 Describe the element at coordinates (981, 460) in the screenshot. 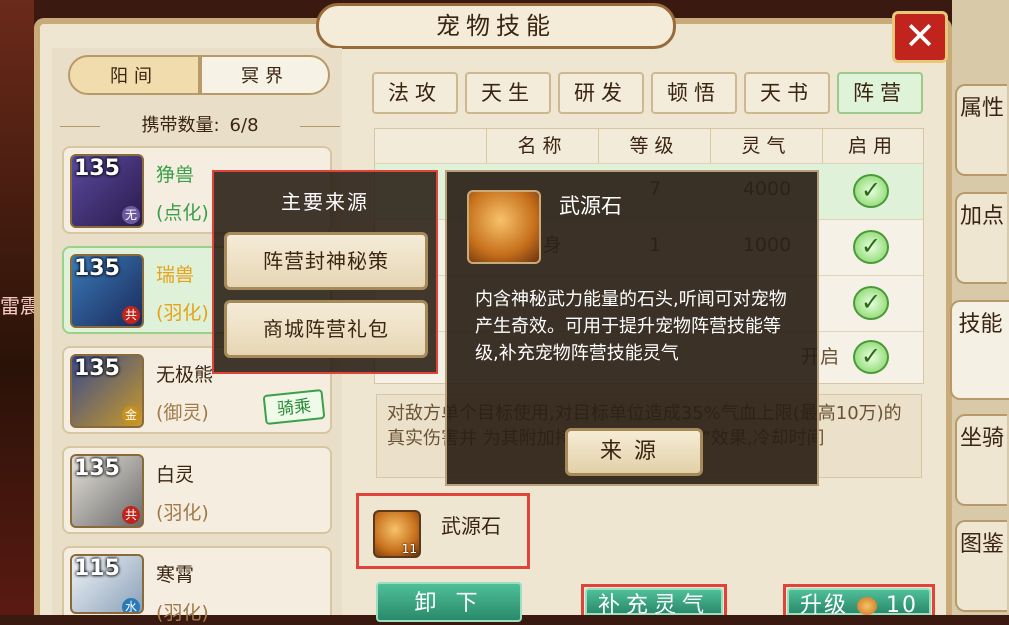

I see `side-tab-mount: 坐骑` at that location.